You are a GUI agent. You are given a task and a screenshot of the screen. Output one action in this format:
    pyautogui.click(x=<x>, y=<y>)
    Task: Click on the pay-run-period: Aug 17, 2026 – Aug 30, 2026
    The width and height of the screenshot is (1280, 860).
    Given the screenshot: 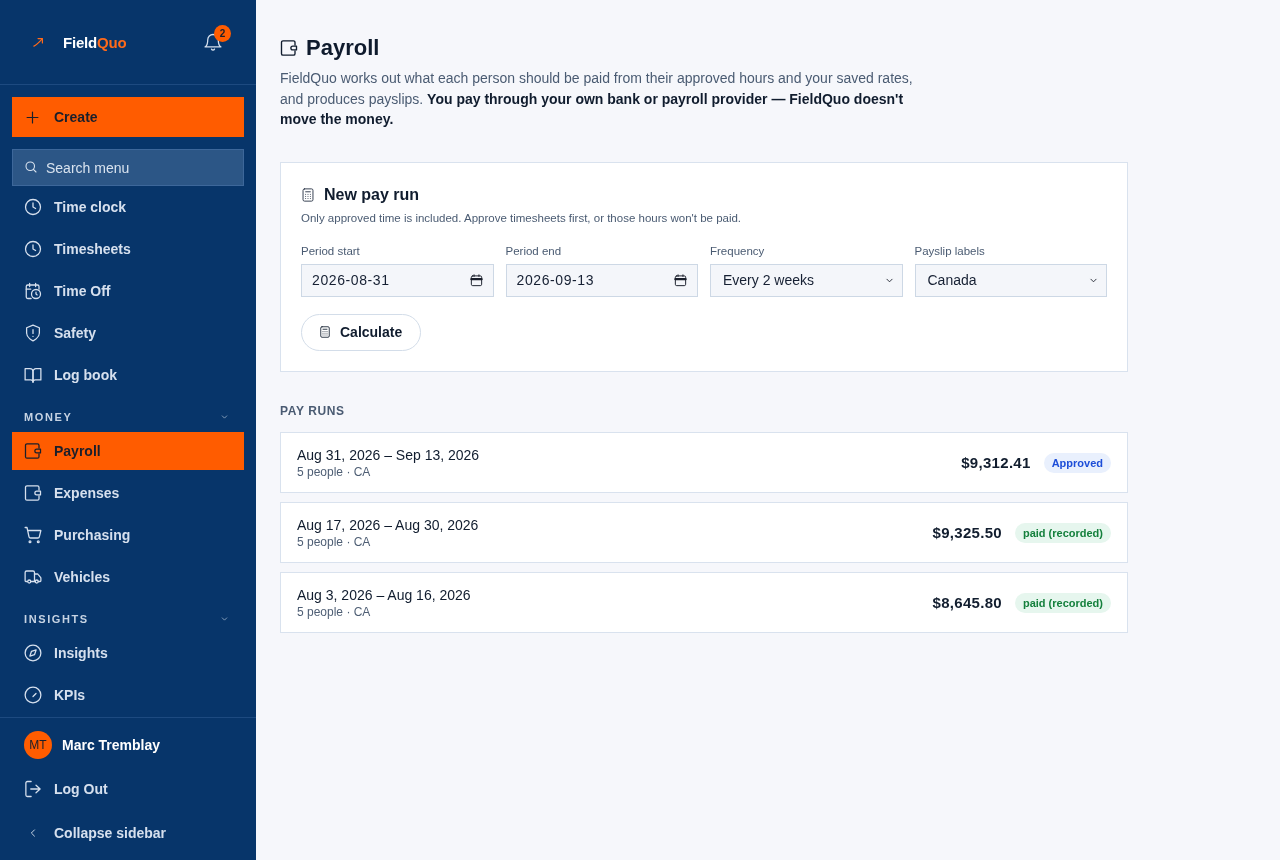 What is the action you would take?
    pyautogui.click(x=388, y=524)
    